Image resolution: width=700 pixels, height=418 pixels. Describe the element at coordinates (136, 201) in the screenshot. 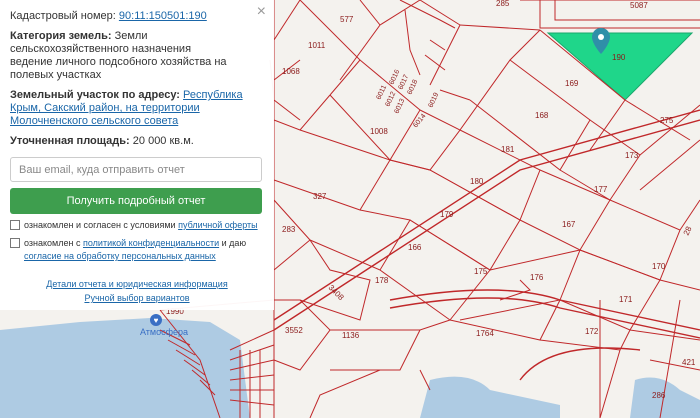

I see `get-report-button: Получить подробный отчет` at that location.